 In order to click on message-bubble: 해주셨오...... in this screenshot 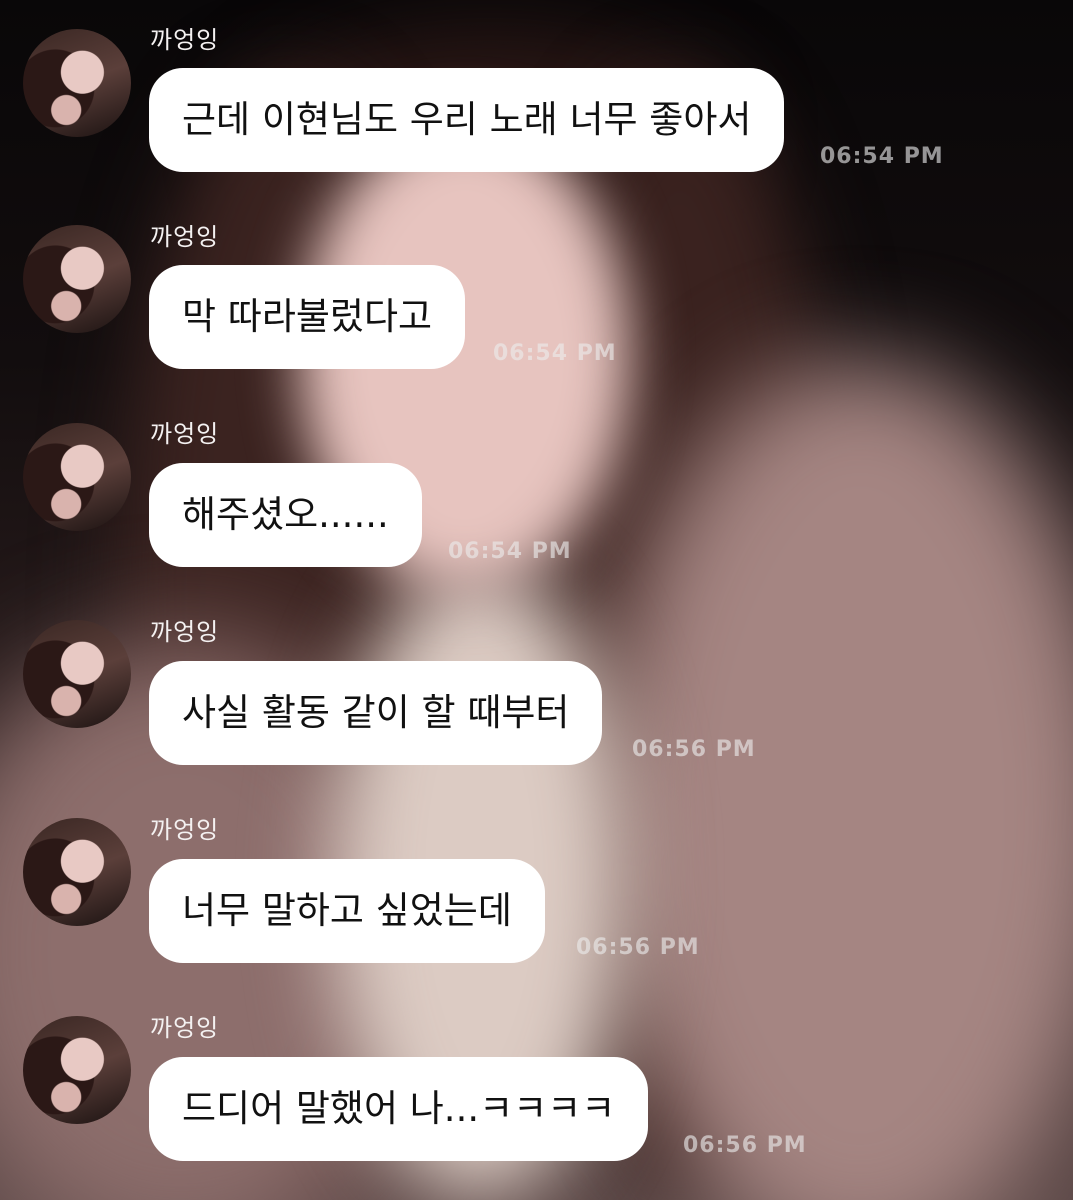, I will do `click(285, 515)`.